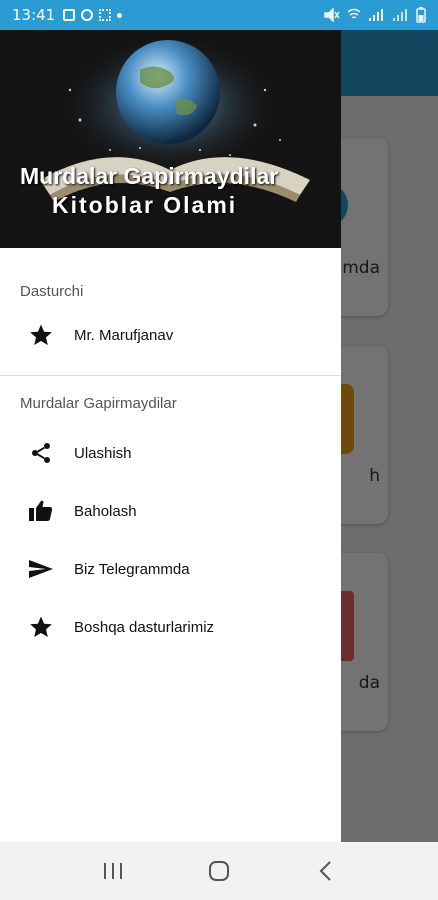  What do you see at coordinates (105, 511) in the screenshot?
I see `menu-item-label: Baholash` at bounding box center [105, 511].